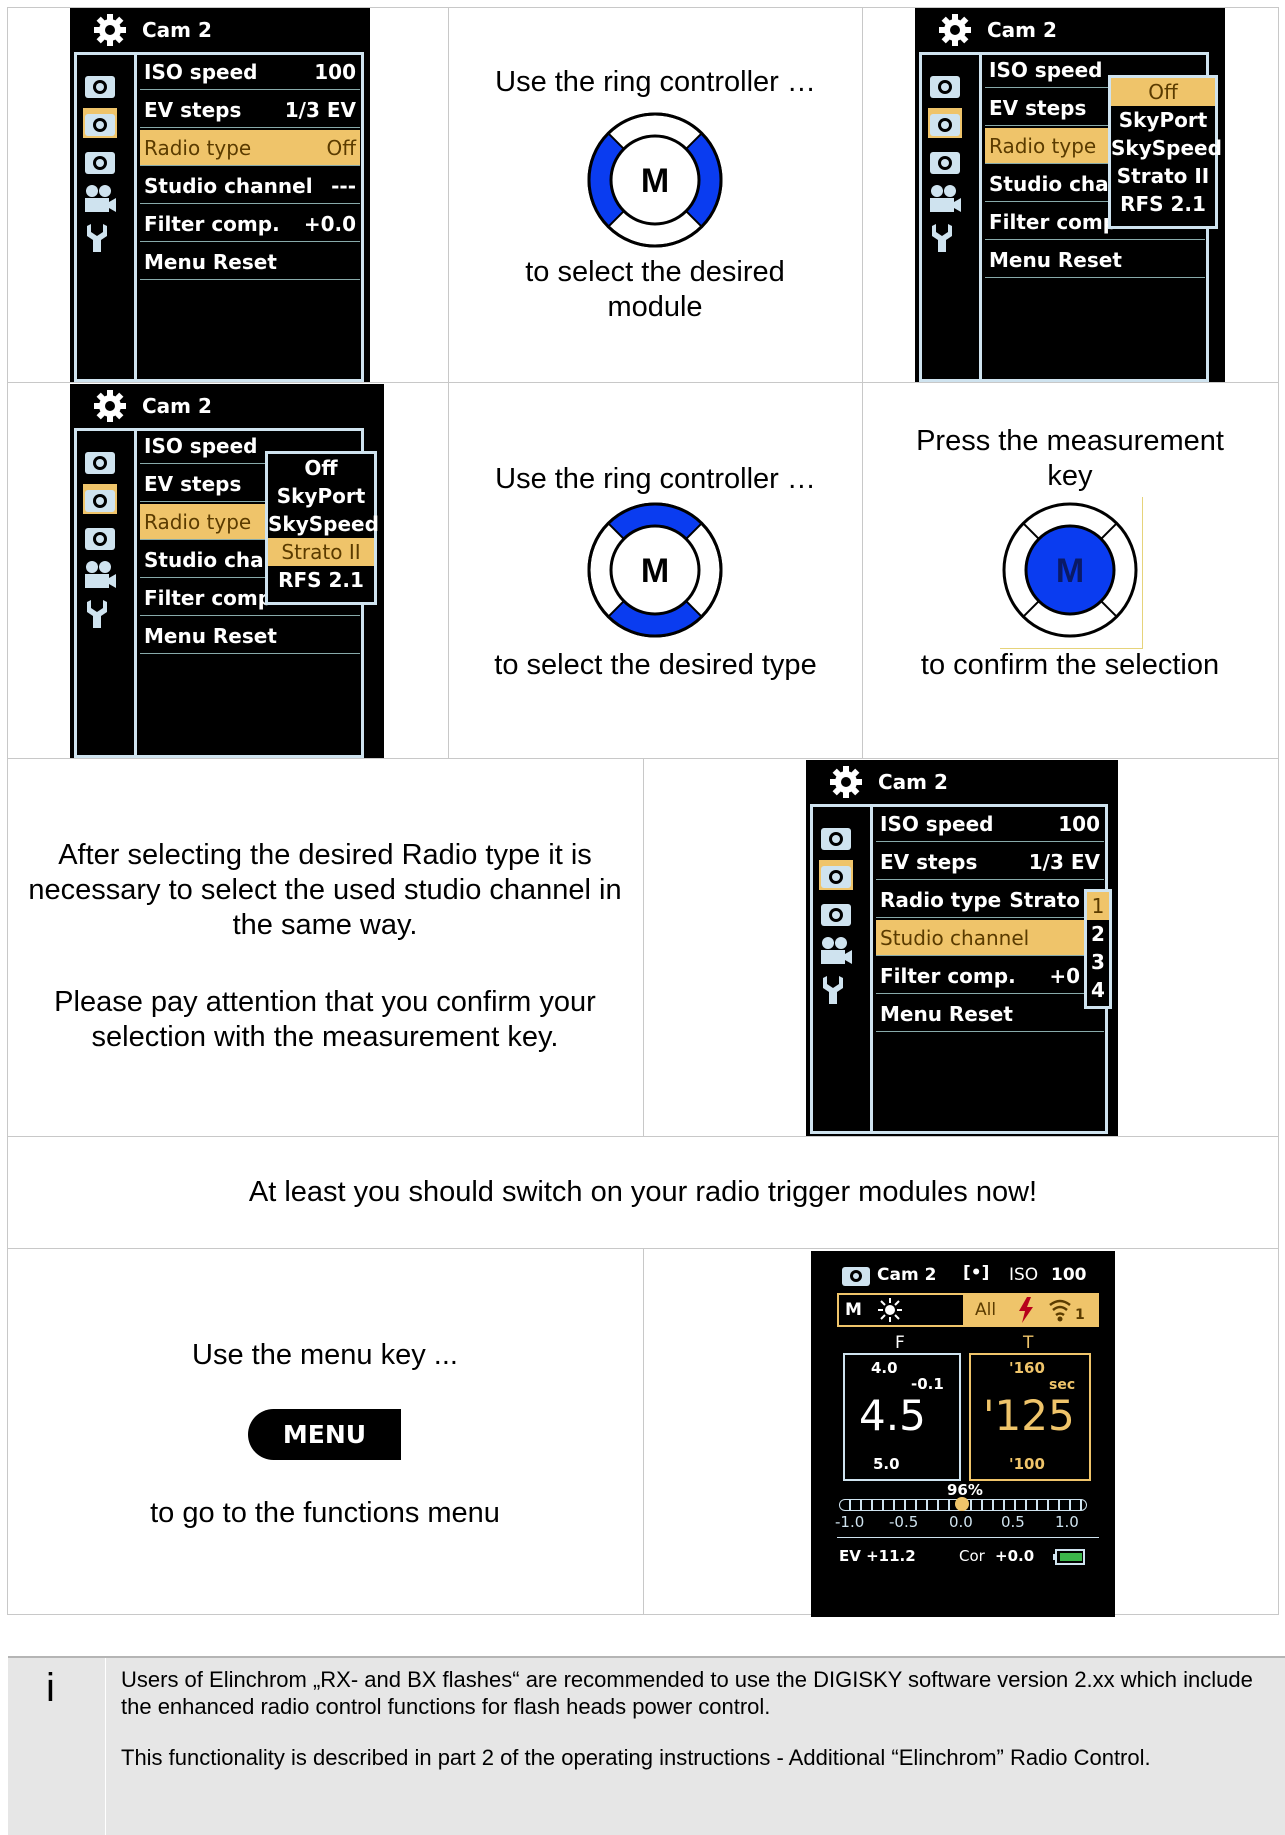 The image size is (1285, 1835). I want to click on iso-value: 100, so click(1069, 1275).